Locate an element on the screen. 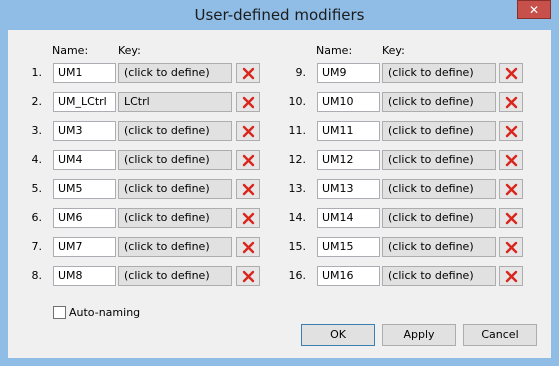  modifier-name-input: UM10 is located at coordinates (348, 102).